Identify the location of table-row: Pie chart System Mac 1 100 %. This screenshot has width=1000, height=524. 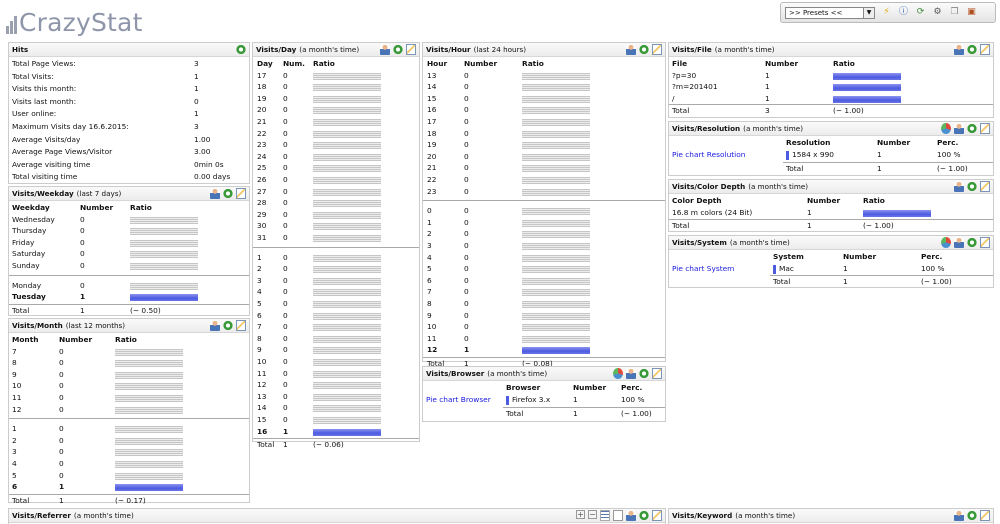
(831, 269).